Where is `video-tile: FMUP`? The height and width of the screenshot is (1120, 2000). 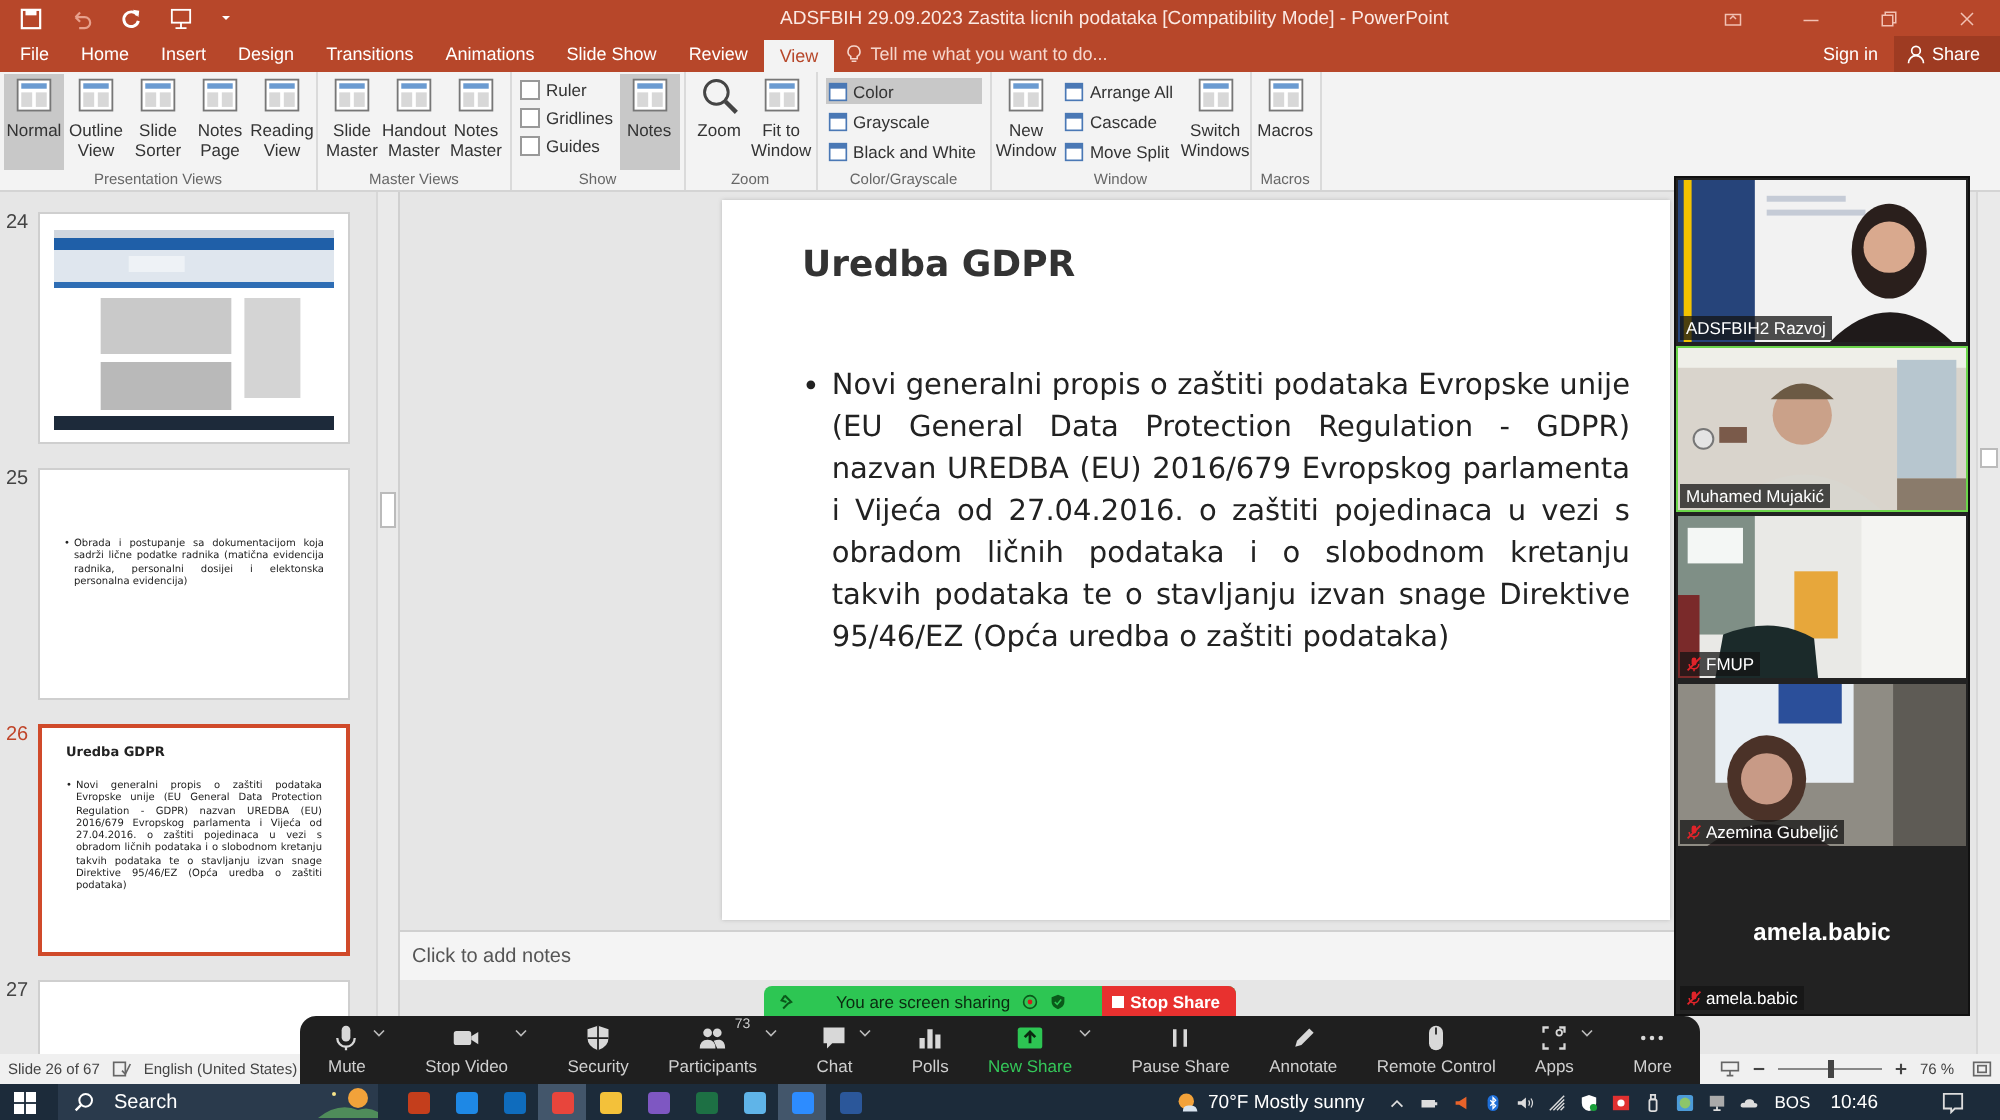 video-tile: FMUP is located at coordinates (1822, 597).